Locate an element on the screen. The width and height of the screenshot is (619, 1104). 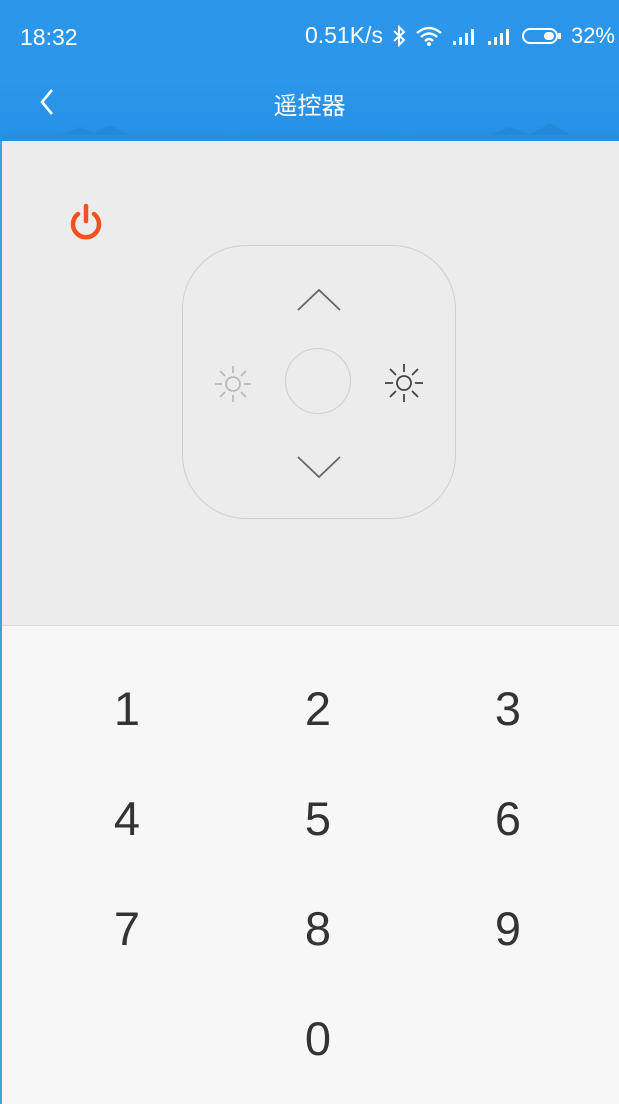
network-speed: 0.51K/s is located at coordinates (343, 35).